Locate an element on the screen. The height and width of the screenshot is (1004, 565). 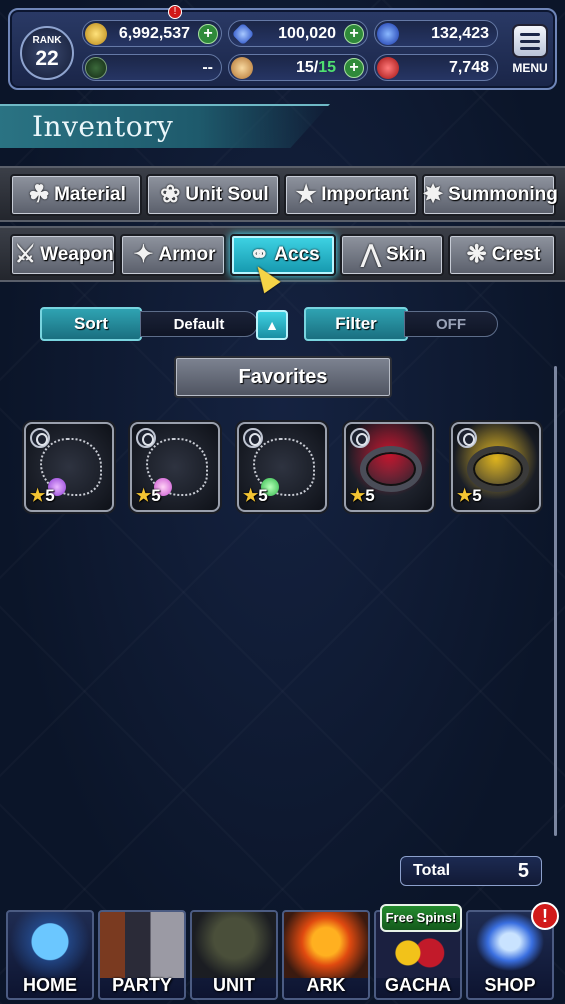
menu-button: MENU is located at coordinates (530, 54).